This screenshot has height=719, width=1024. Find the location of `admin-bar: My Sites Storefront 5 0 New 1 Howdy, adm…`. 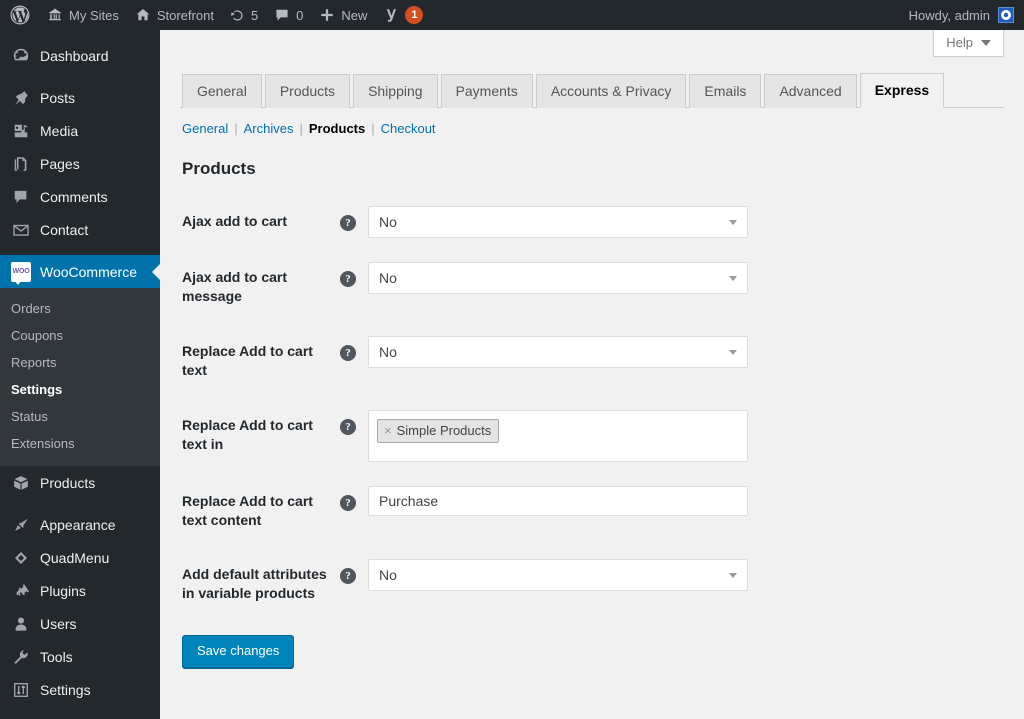

admin-bar: My Sites Storefront 5 0 New 1 Howdy, adm… is located at coordinates (512, 15).